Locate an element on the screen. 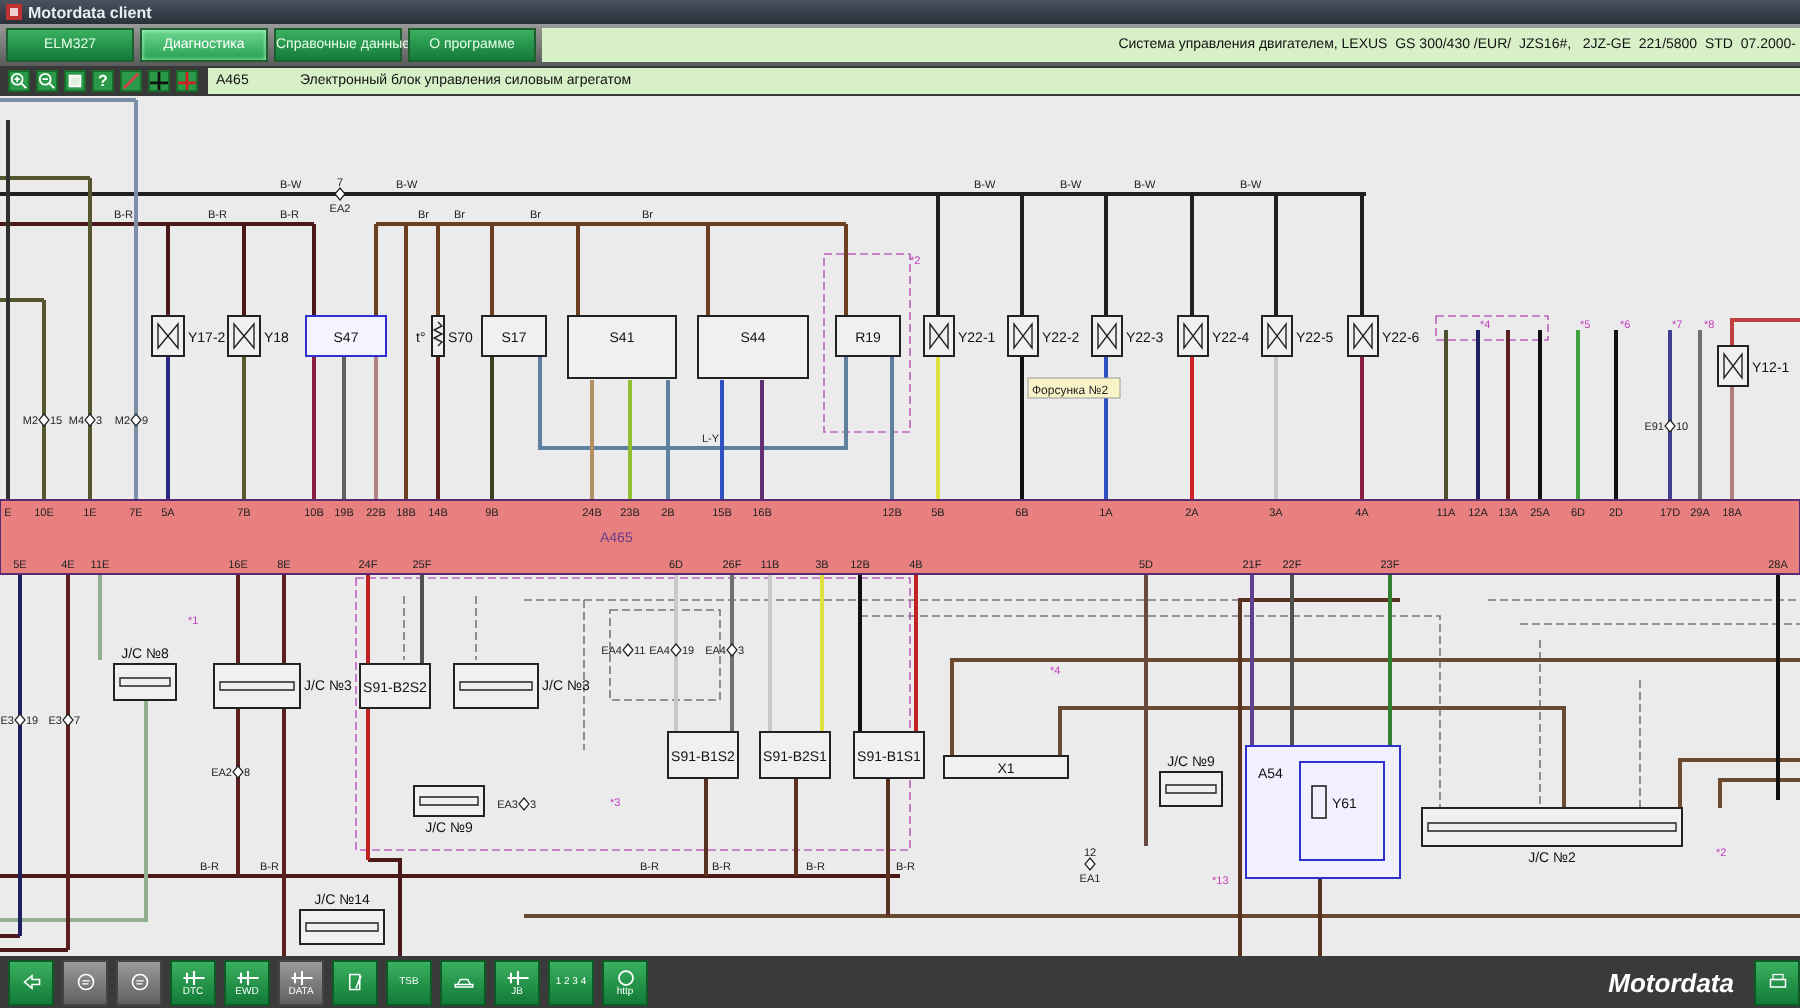 This screenshot has width=1800, height=1008. thermistor-symbol-icon is located at coordinates (438, 334).